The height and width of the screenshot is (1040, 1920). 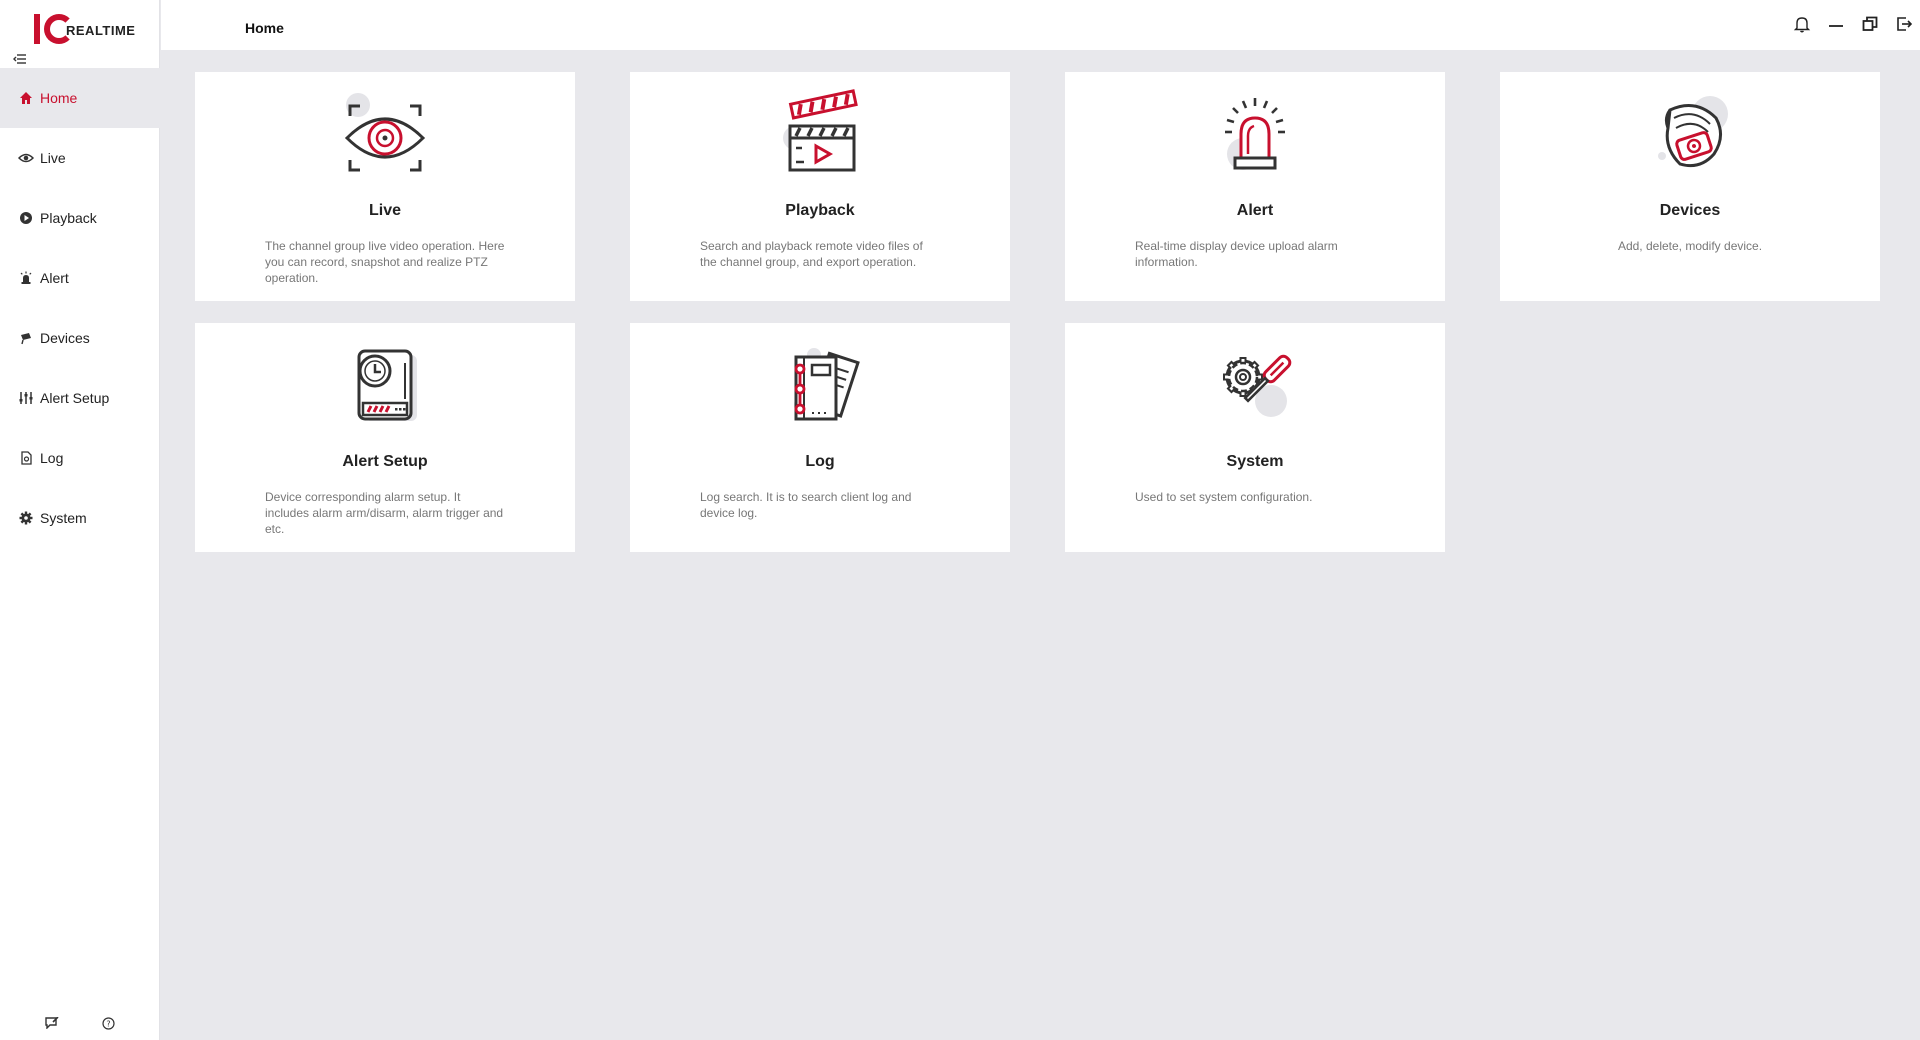 I want to click on alarm-clock-device-icon, so click(x=385, y=389).